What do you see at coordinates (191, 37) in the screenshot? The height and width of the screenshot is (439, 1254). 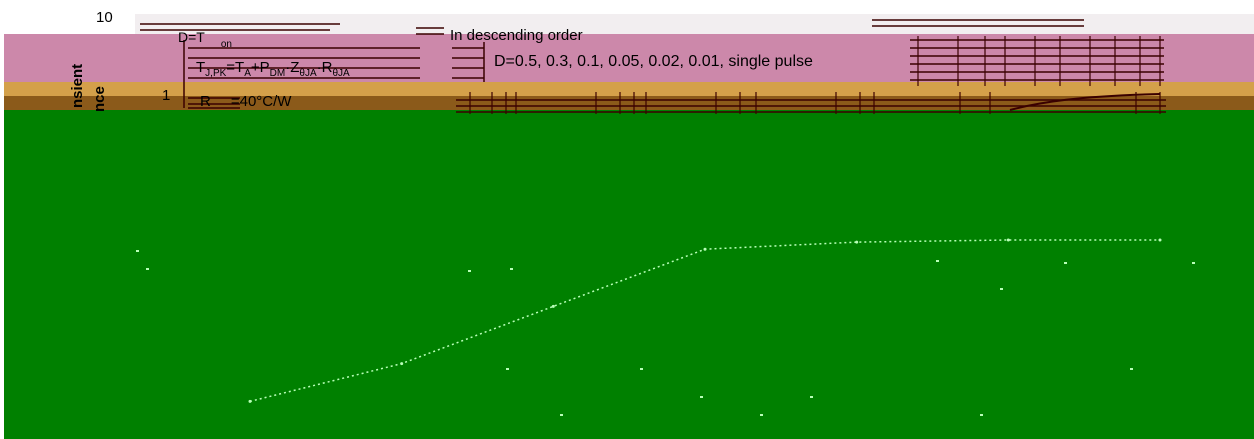 I see `duty-definition-main: D=T` at bounding box center [191, 37].